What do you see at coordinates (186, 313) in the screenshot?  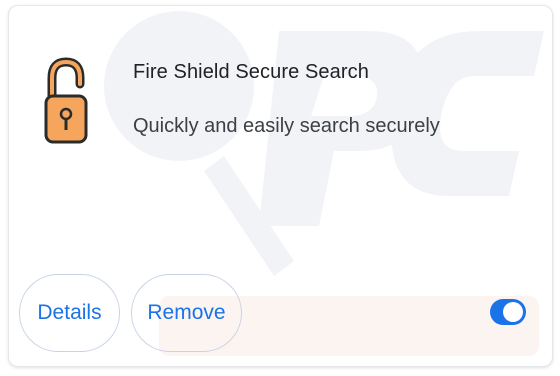 I see `remove-button: Remove` at bounding box center [186, 313].